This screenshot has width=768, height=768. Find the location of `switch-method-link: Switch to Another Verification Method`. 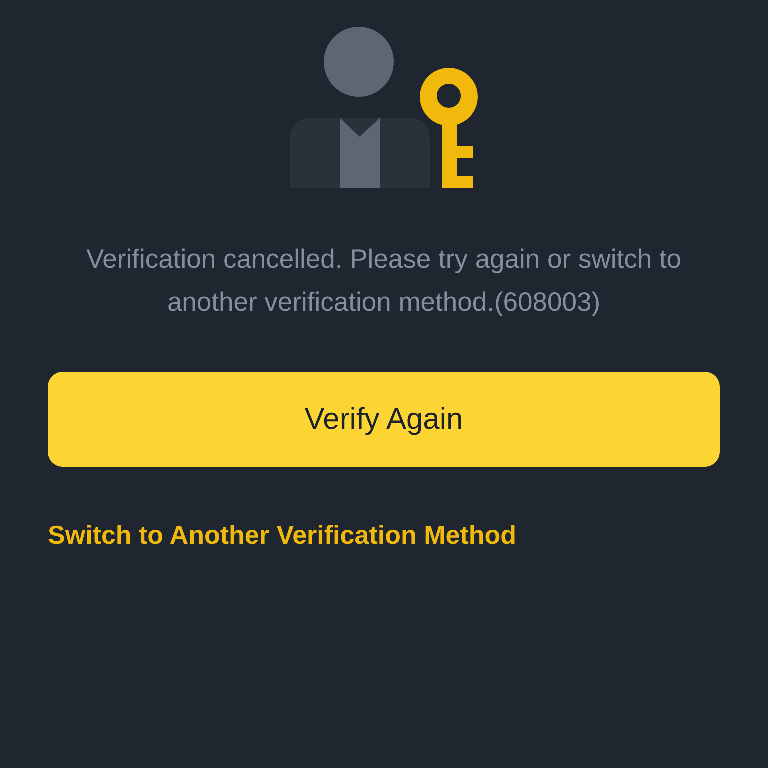

switch-method-link: Switch to Another Verification Method is located at coordinates (282, 535).